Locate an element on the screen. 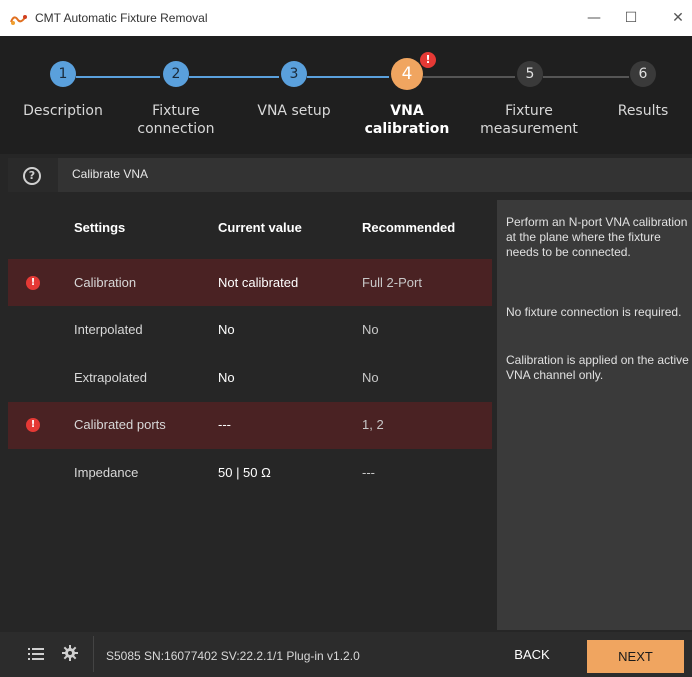  list-icon is located at coordinates (36, 654).